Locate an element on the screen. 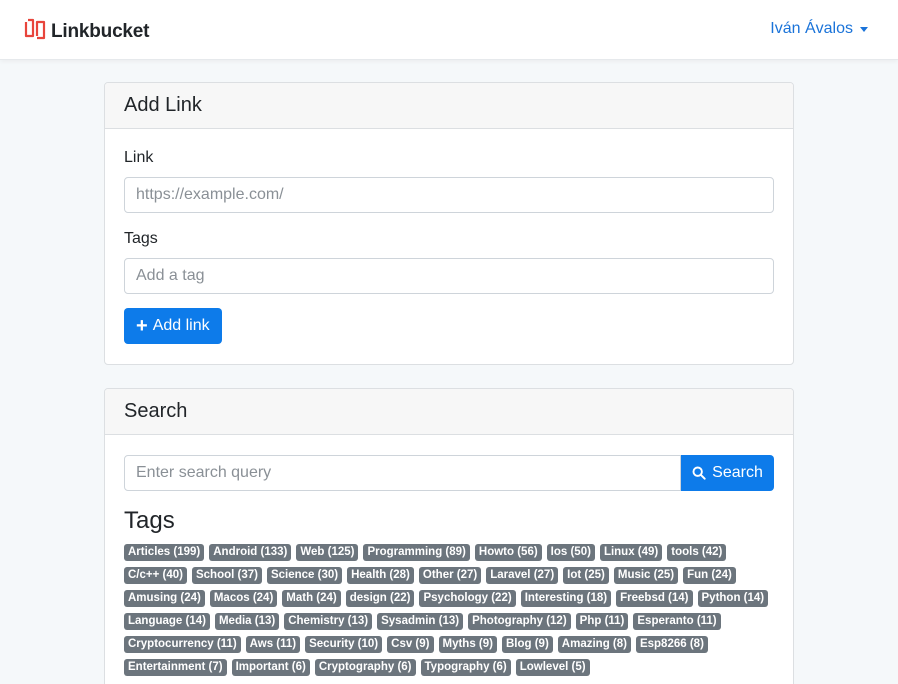 This screenshot has width=898, height=684. add-link-button: + Add link is located at coordinates (173, 326).